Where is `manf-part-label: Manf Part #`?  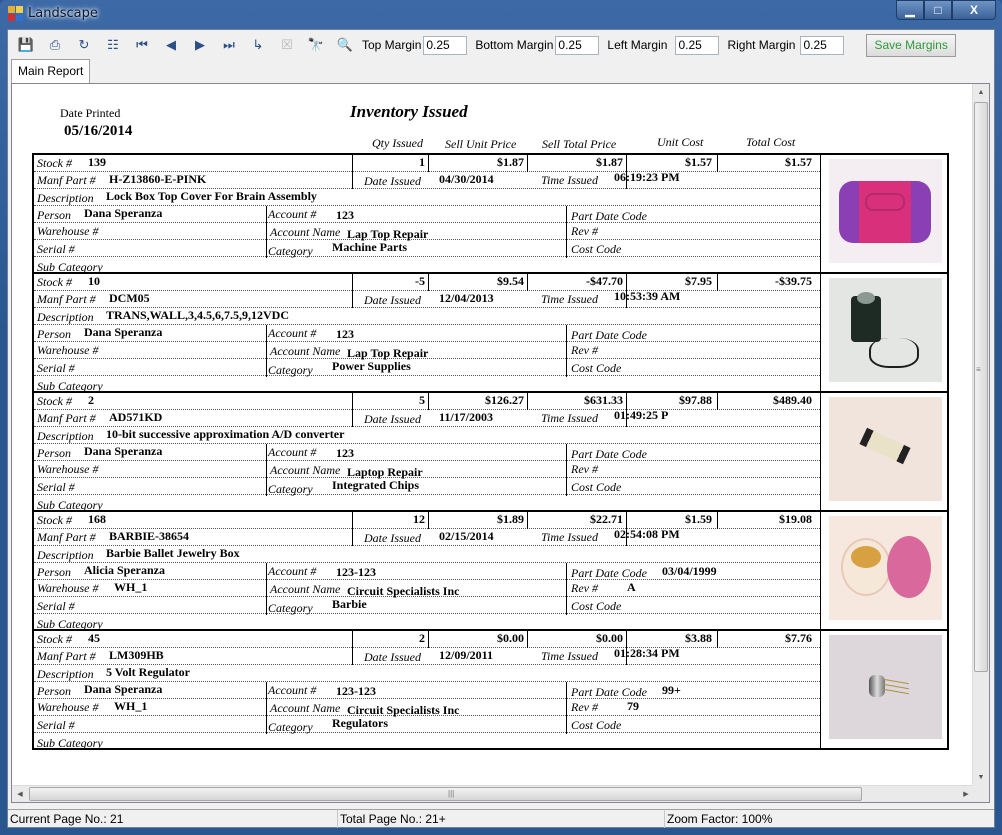 manf-part-label: Manf Part # is located at coordinates (66, 537).